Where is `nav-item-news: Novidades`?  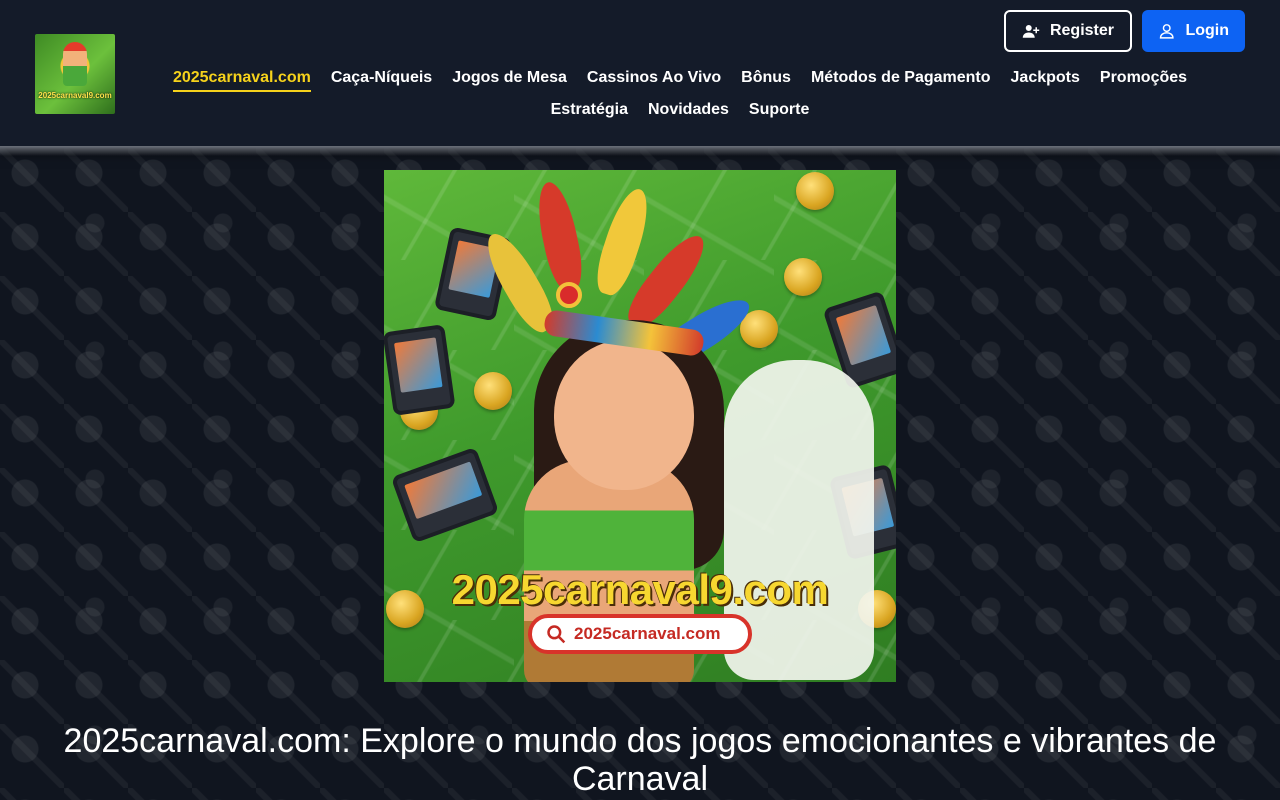 nav-item-news: Novidades is located at coordinates (688, 111).